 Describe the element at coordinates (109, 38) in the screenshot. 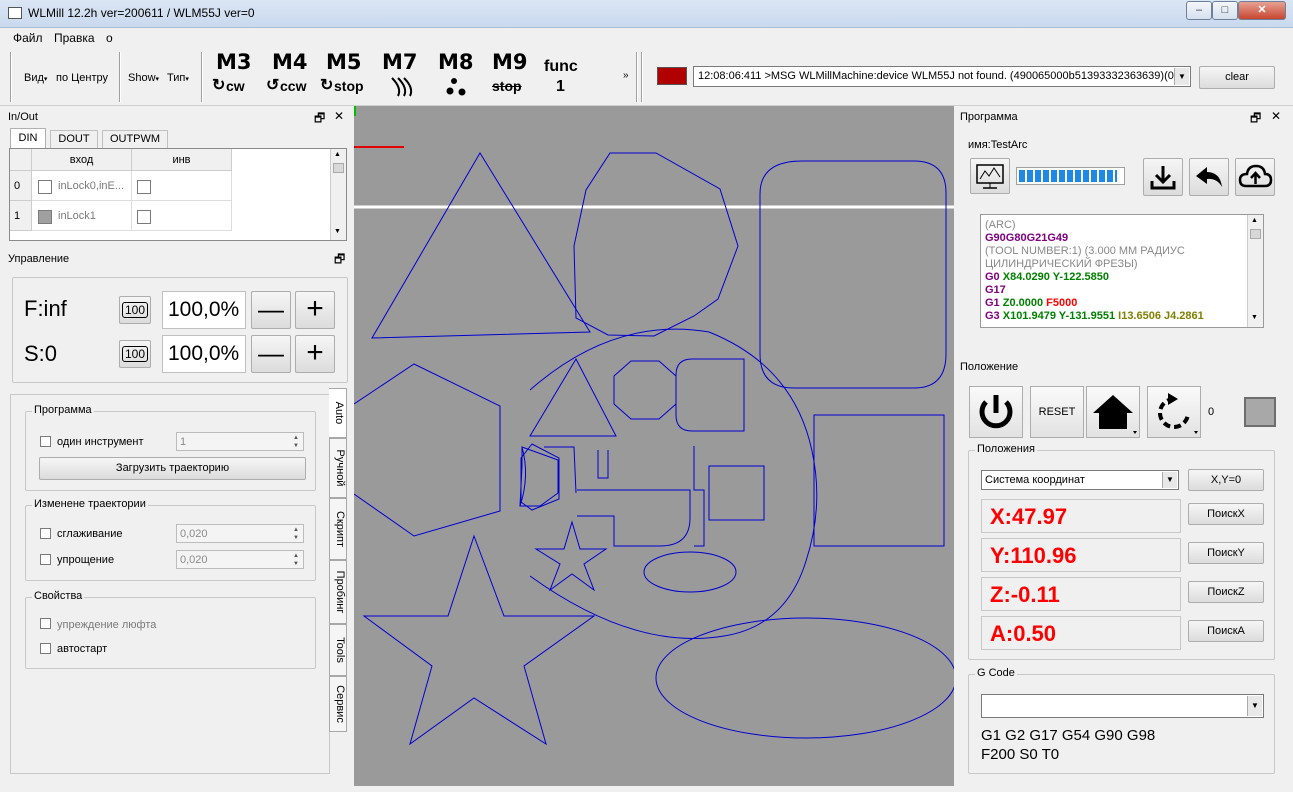

I see `menu-other: o` at that location.